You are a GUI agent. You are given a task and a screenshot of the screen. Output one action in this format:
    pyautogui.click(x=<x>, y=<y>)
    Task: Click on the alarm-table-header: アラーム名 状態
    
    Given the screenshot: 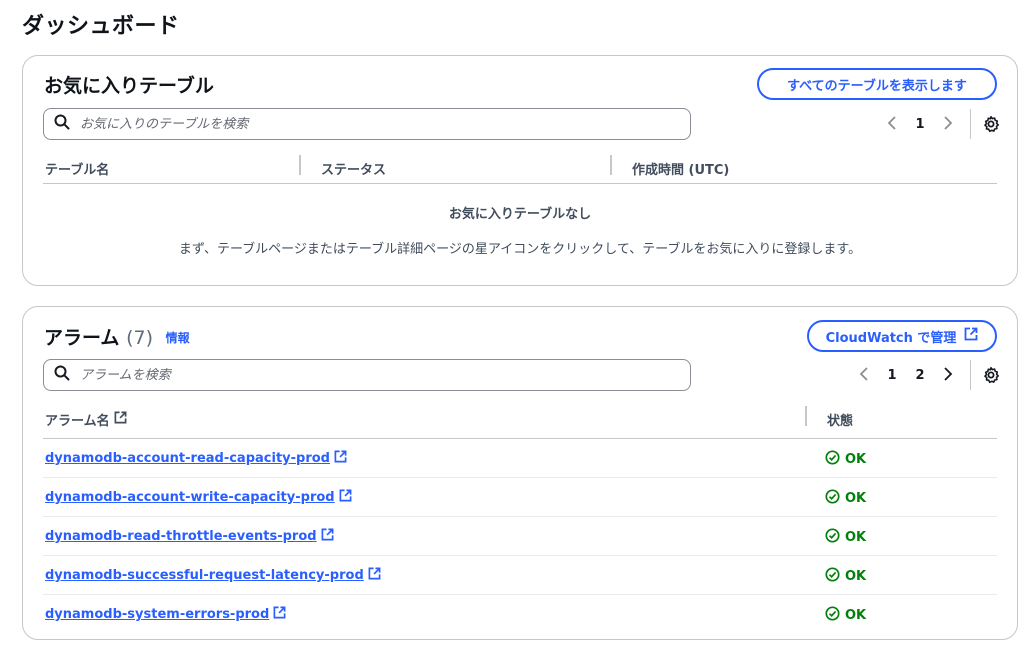 What is the action you would take?
    pyautogui.click(x=520, y=420)
    